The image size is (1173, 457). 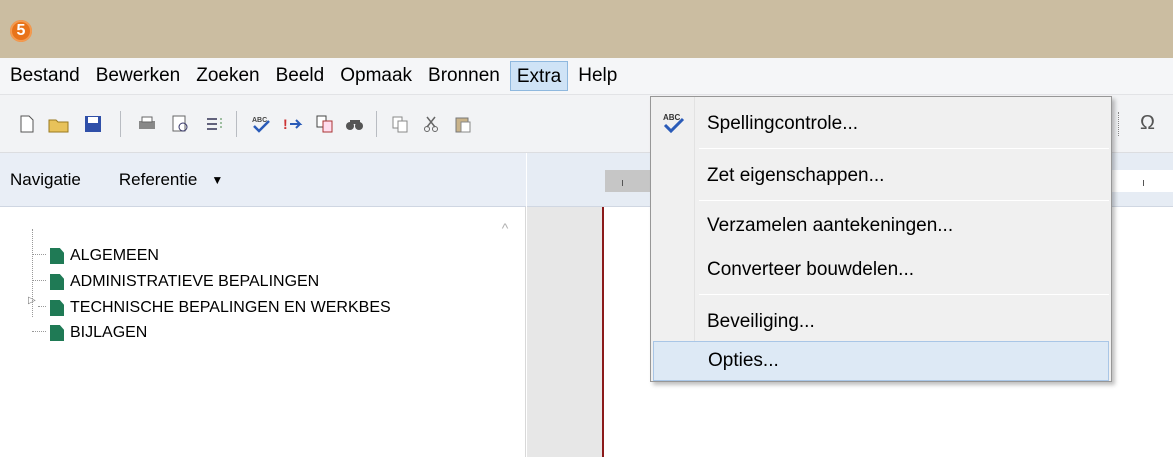 I want to click on tree-item: ADMINISTRATIEVE BEPALINGEN, so click(x=276, y=282).